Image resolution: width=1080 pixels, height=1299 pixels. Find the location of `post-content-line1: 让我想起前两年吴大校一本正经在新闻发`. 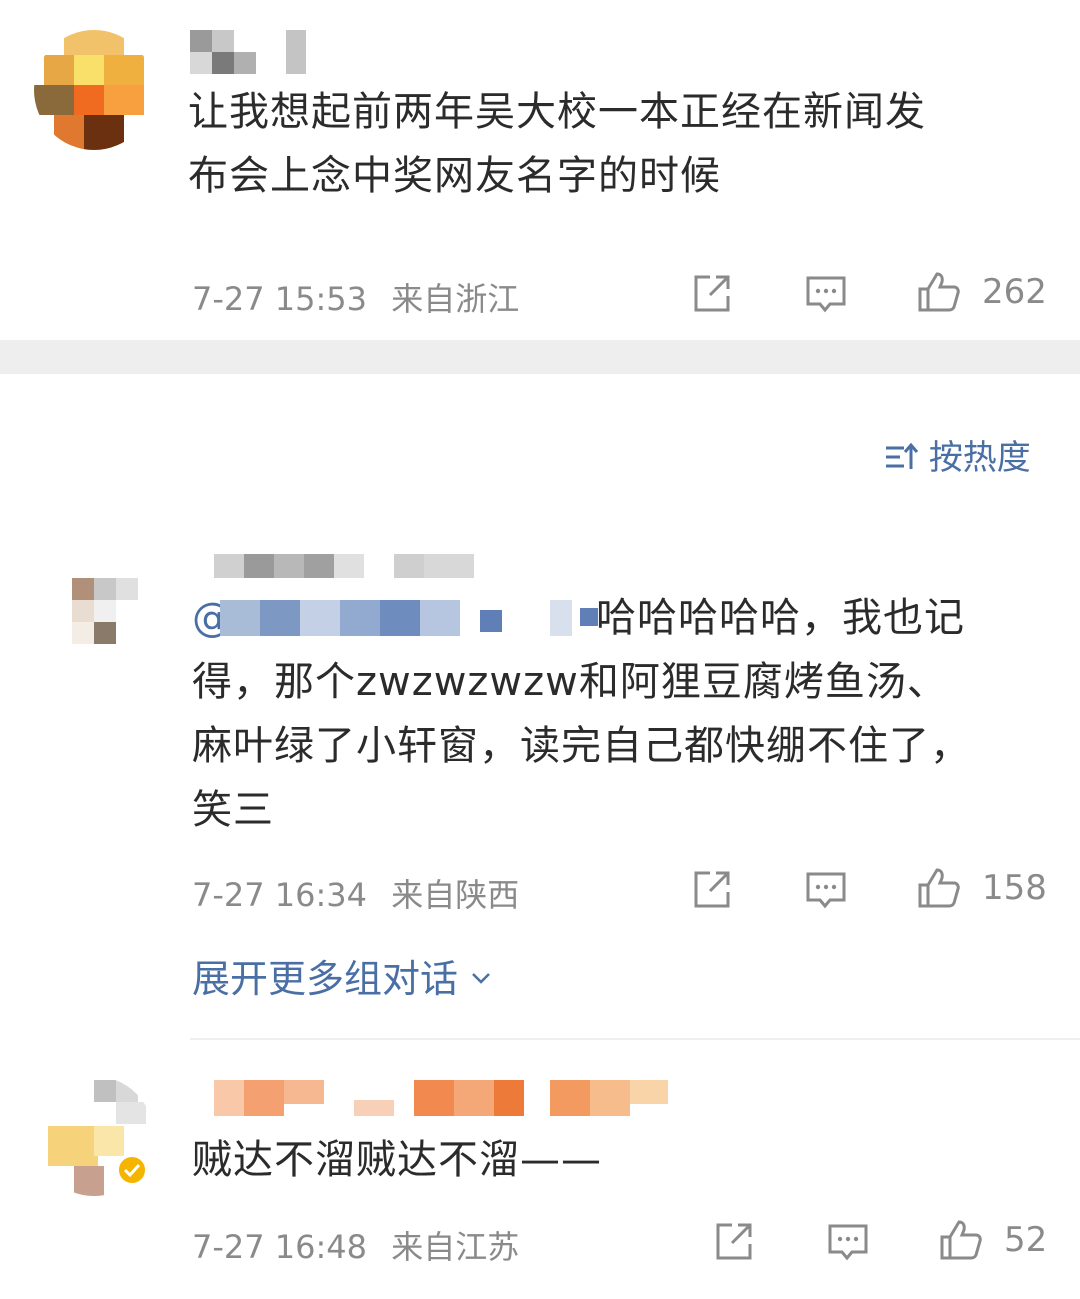

post-content-line1: 让我想起前两年吴大校一本正经在新闻发 is located at coordinates (557, 112).